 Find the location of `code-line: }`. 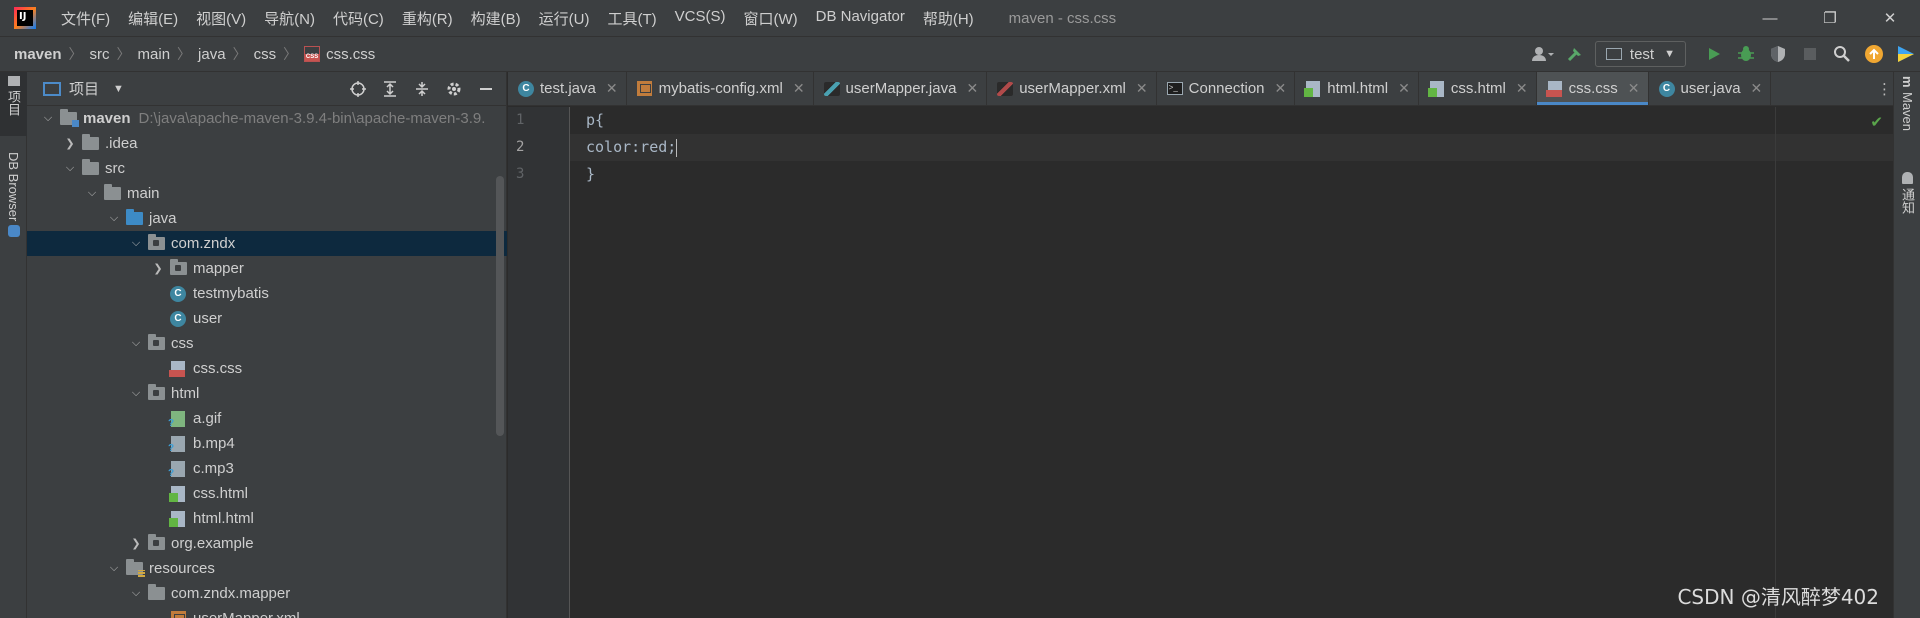

code-line: } is located at coordinates (1231, 174).